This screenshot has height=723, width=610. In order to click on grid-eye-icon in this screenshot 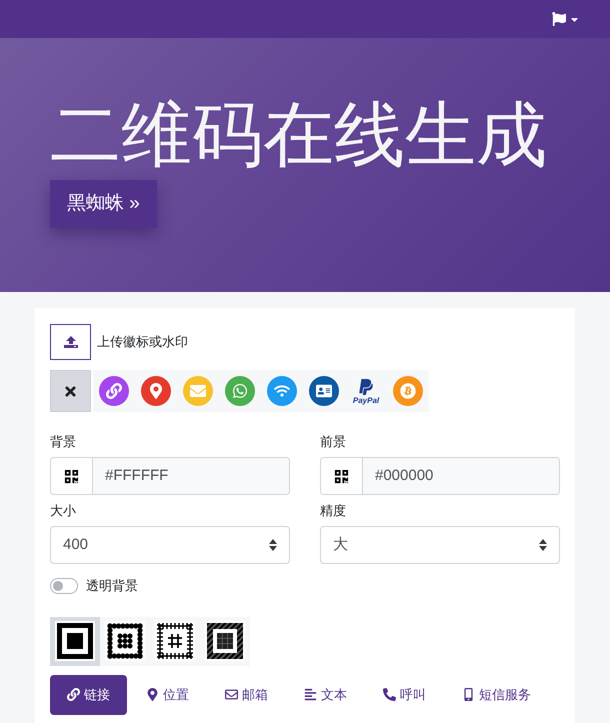, I will do `click(175, 641)`.